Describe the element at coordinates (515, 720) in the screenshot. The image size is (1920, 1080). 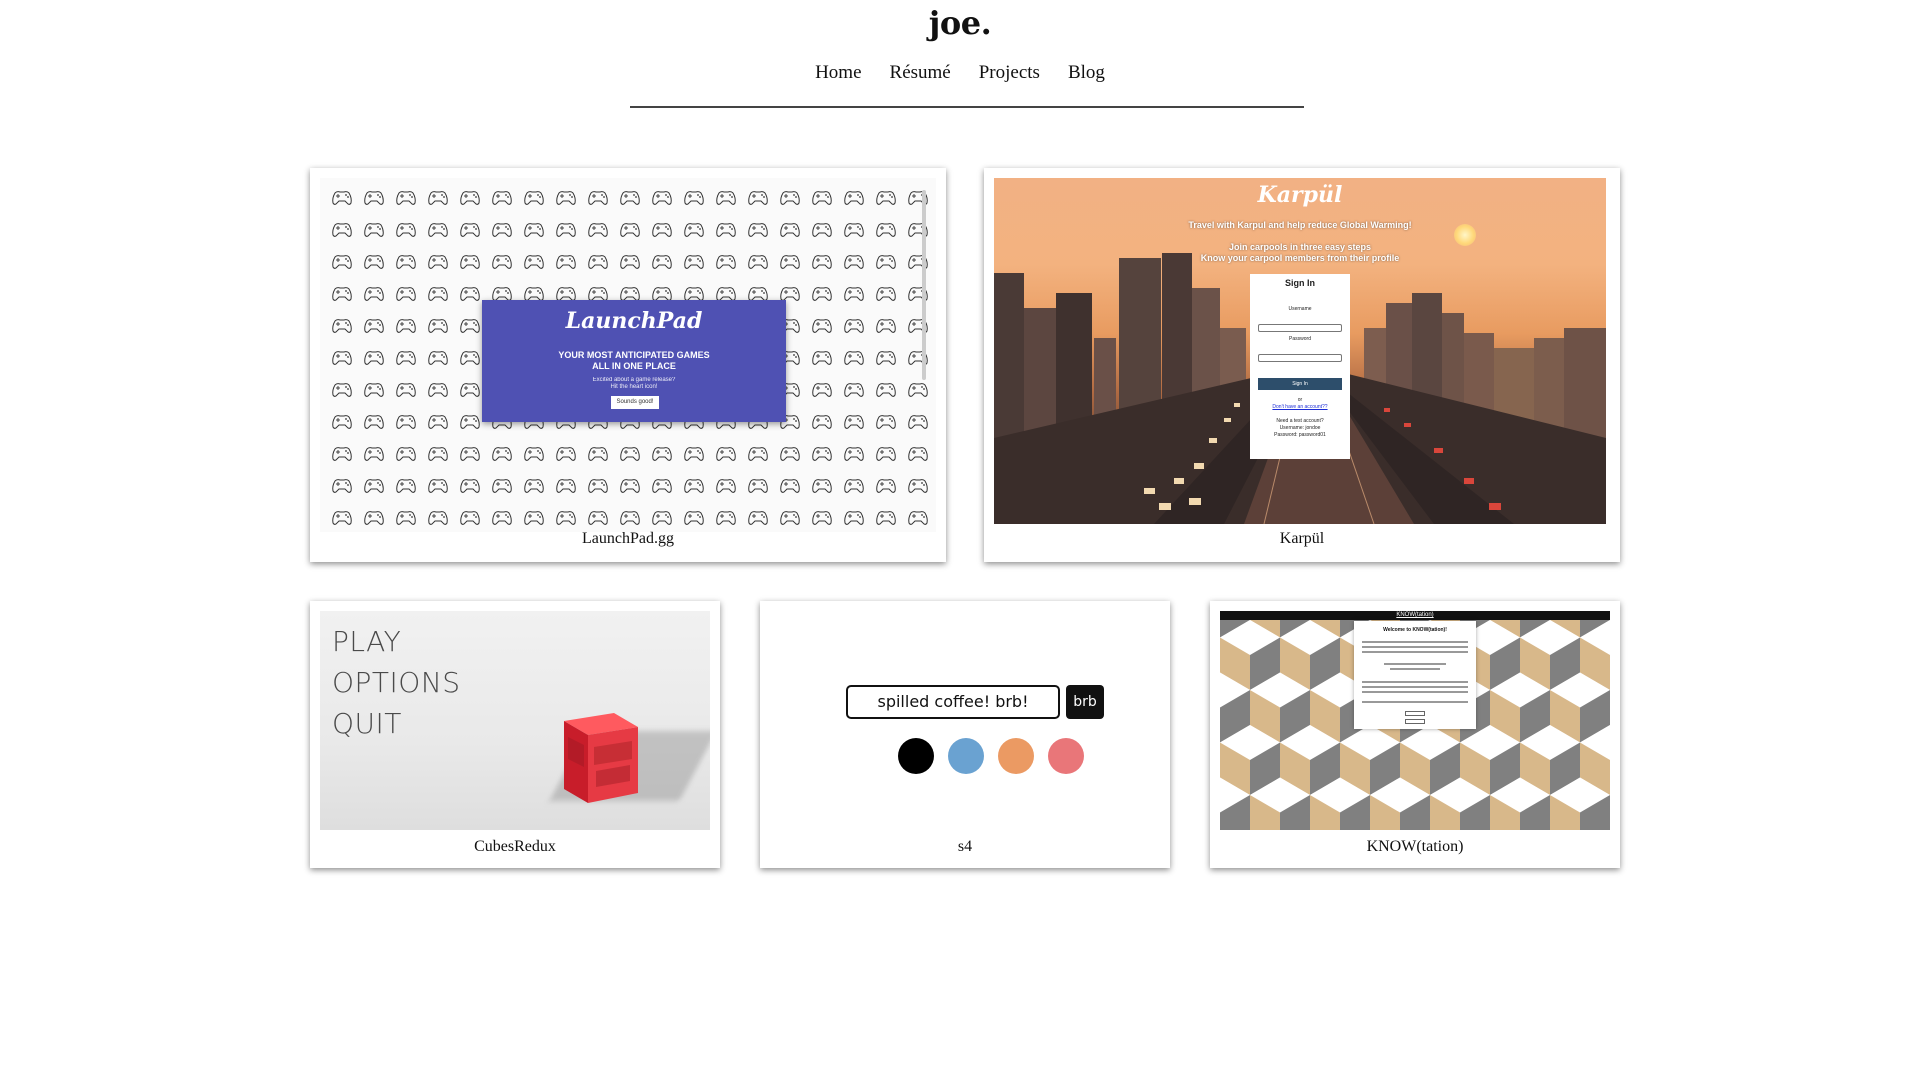
I see `project-thumbnail: PLAY OPTIONS QUIT` at that location.